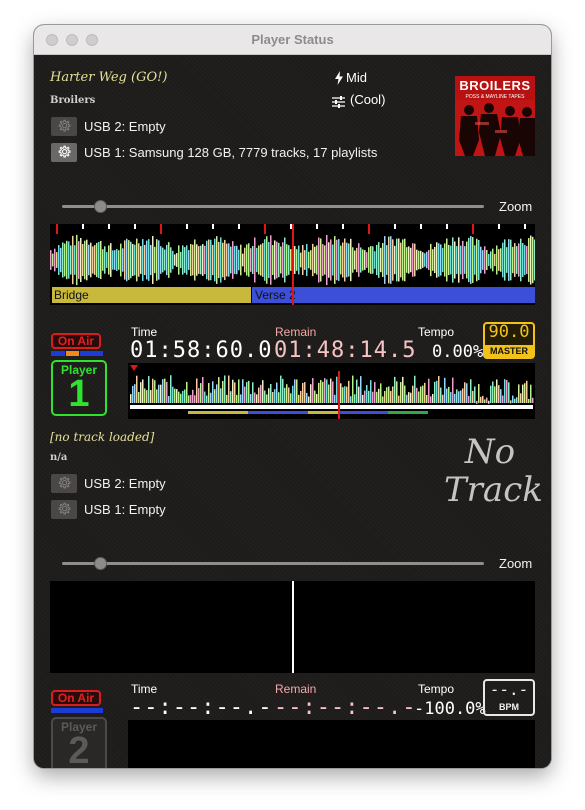 The width and height of the screenshot is (585, 810). Describe the element at coordinates (345, 707) in the screenshot. I see `remain-readout: --:--:--.-` at that location.